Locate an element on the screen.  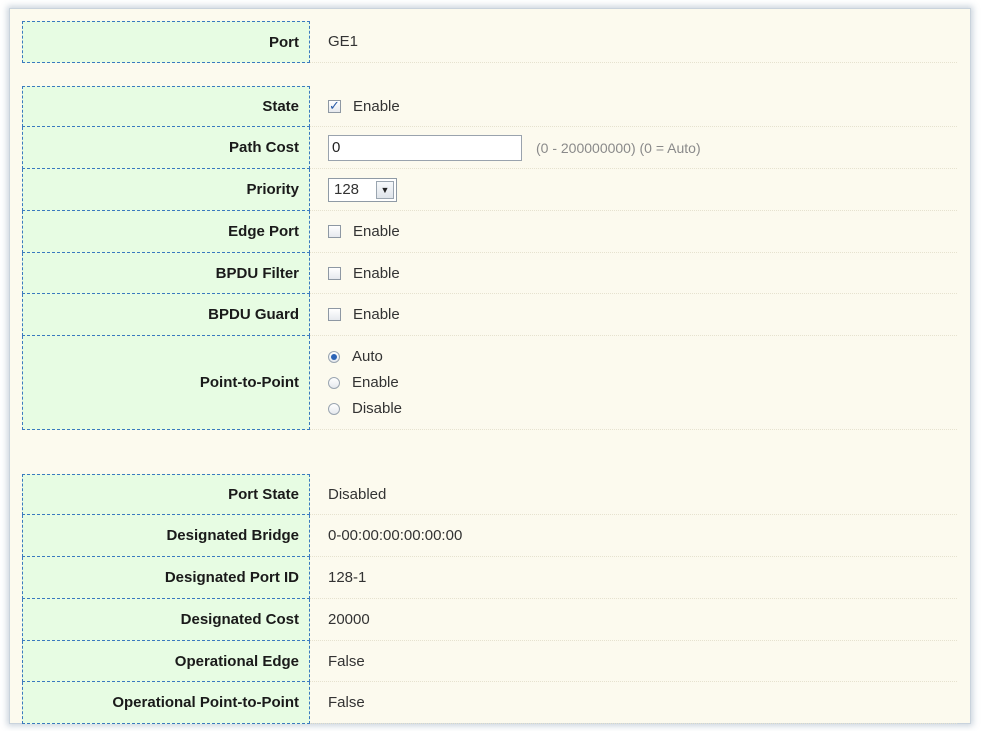
p2p-auto-radio is located at coordinates (334, 356).